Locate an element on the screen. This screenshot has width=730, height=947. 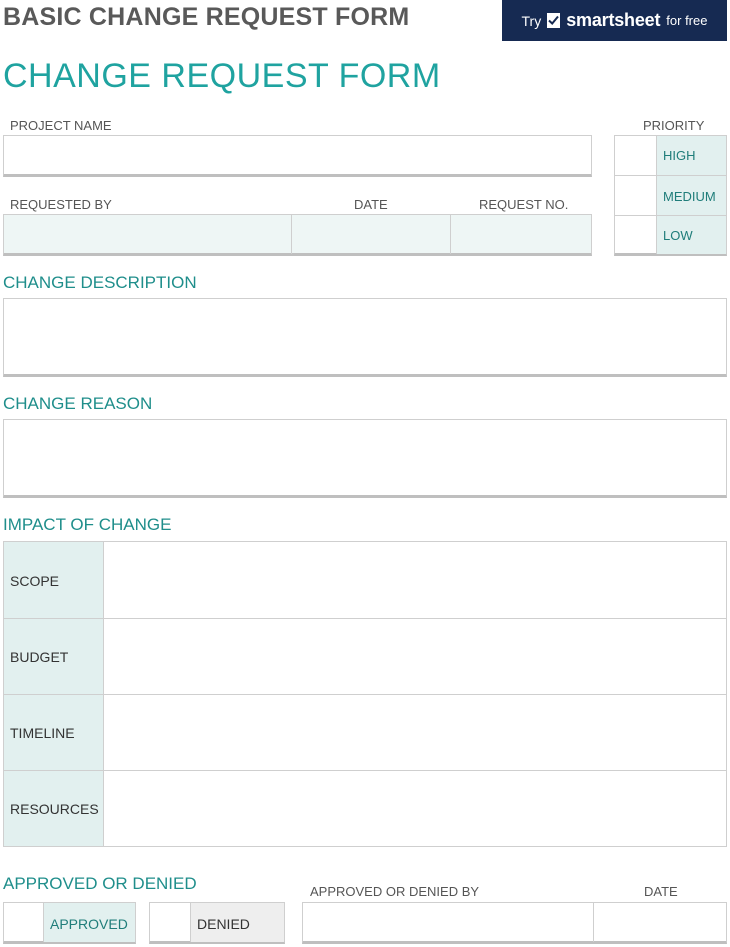
denied-checkbox is located at coordinates (170, 922).